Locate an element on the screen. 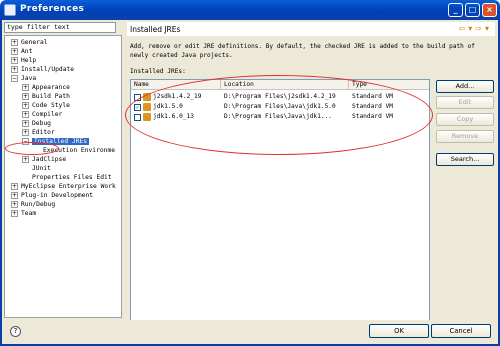  tree-item-java: − Java is located at coordinates (23, 78).